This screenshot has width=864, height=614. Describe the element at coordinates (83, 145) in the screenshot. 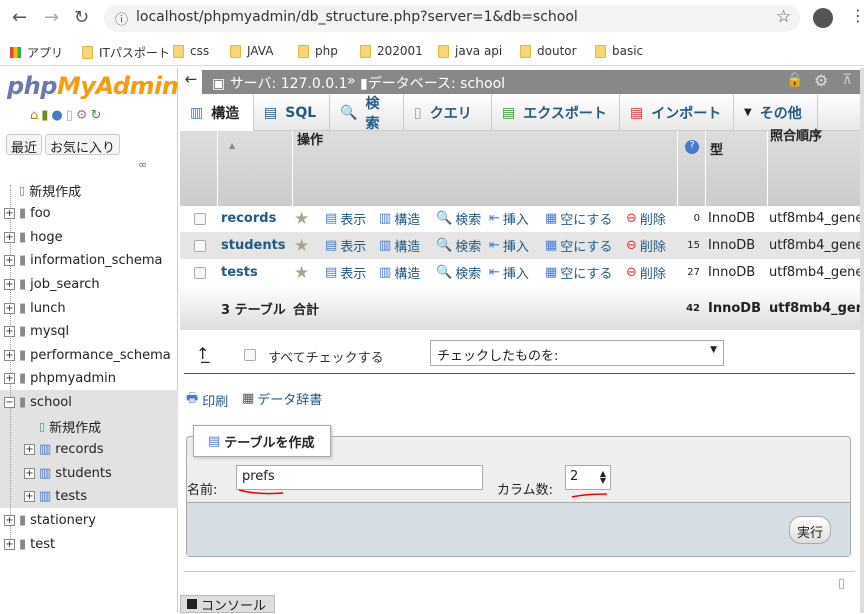

I see `favorites-button: お気に入り` at that location.